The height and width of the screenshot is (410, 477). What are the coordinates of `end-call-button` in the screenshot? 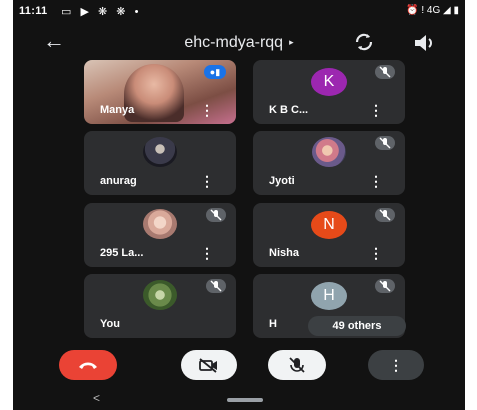 It's located at (88, 365).